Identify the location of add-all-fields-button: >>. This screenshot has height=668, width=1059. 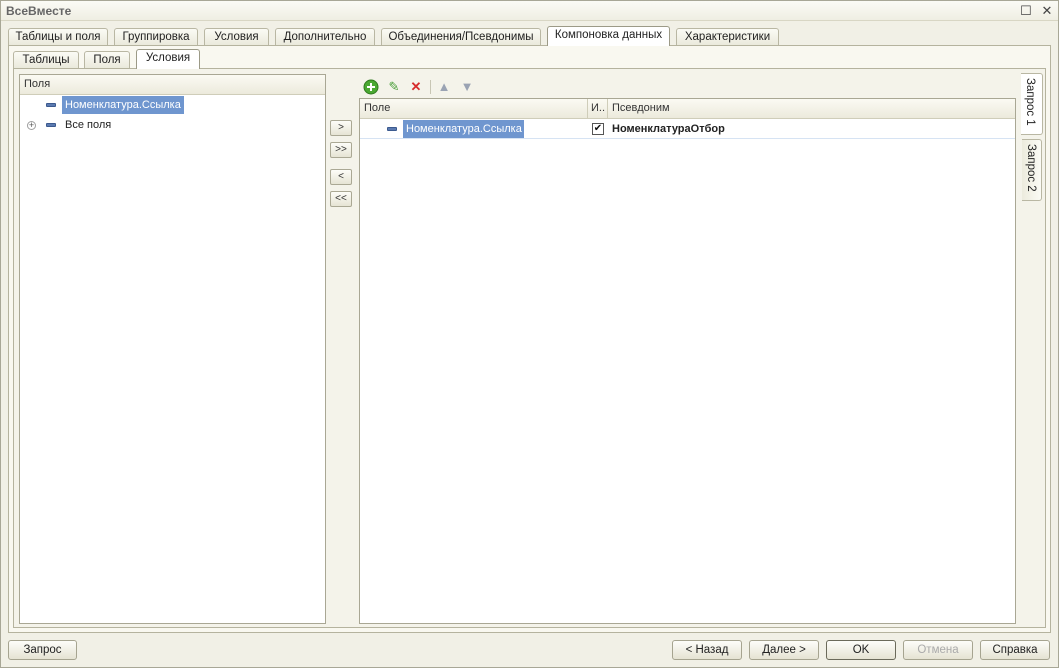
(341, 150).